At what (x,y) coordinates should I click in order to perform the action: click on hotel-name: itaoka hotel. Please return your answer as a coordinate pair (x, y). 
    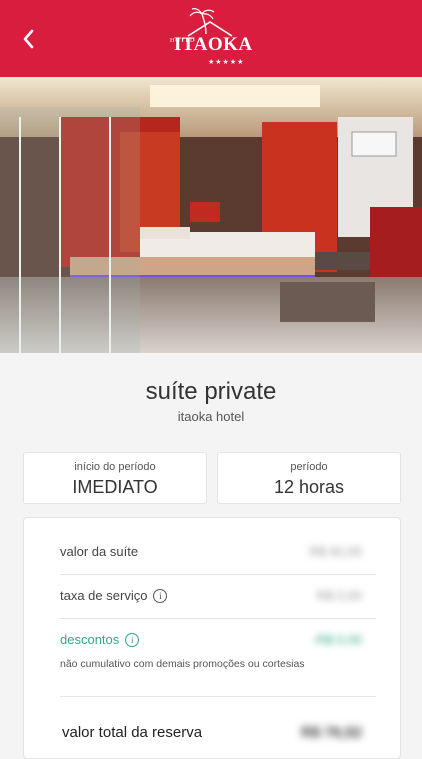
    Looking at the image, I should click on (211, 416).